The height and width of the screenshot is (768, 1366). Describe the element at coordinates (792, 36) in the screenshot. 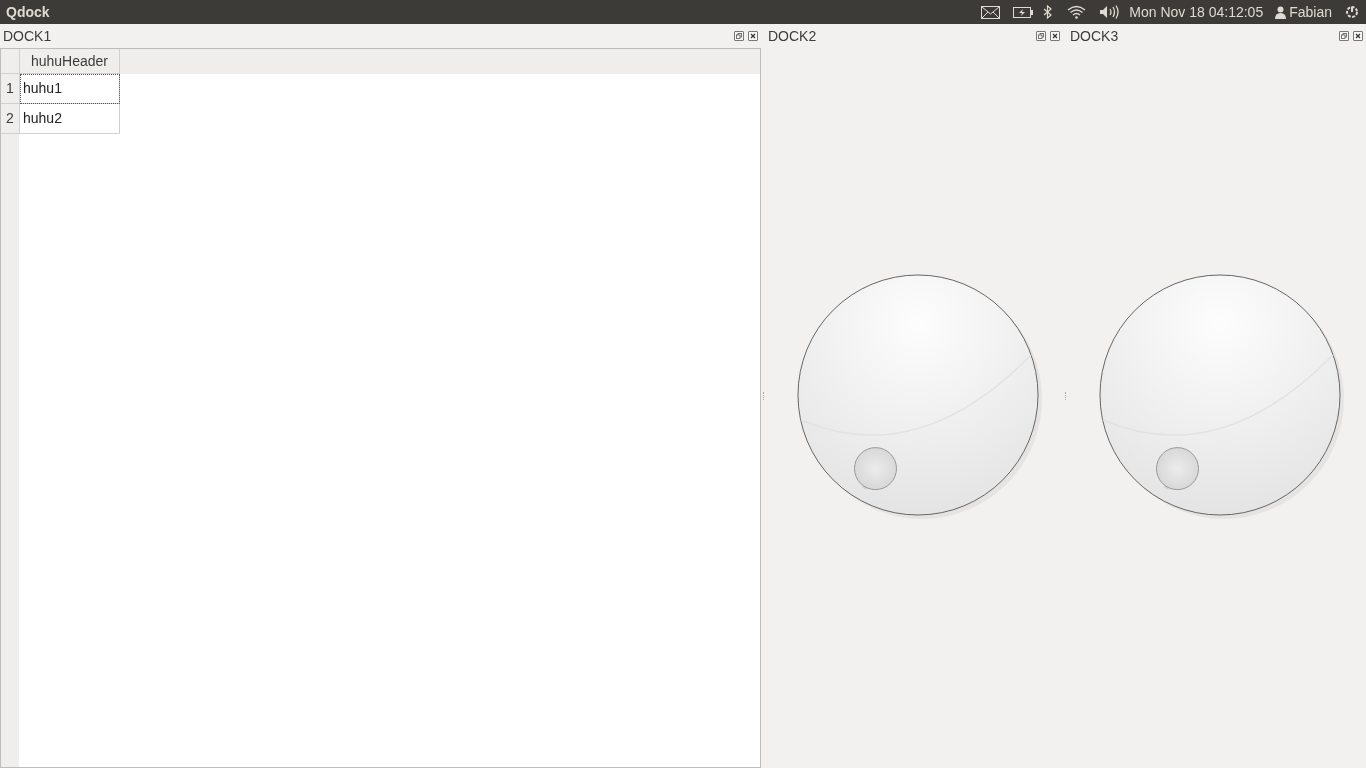

I see `dock-title: DOCK2` at that location.